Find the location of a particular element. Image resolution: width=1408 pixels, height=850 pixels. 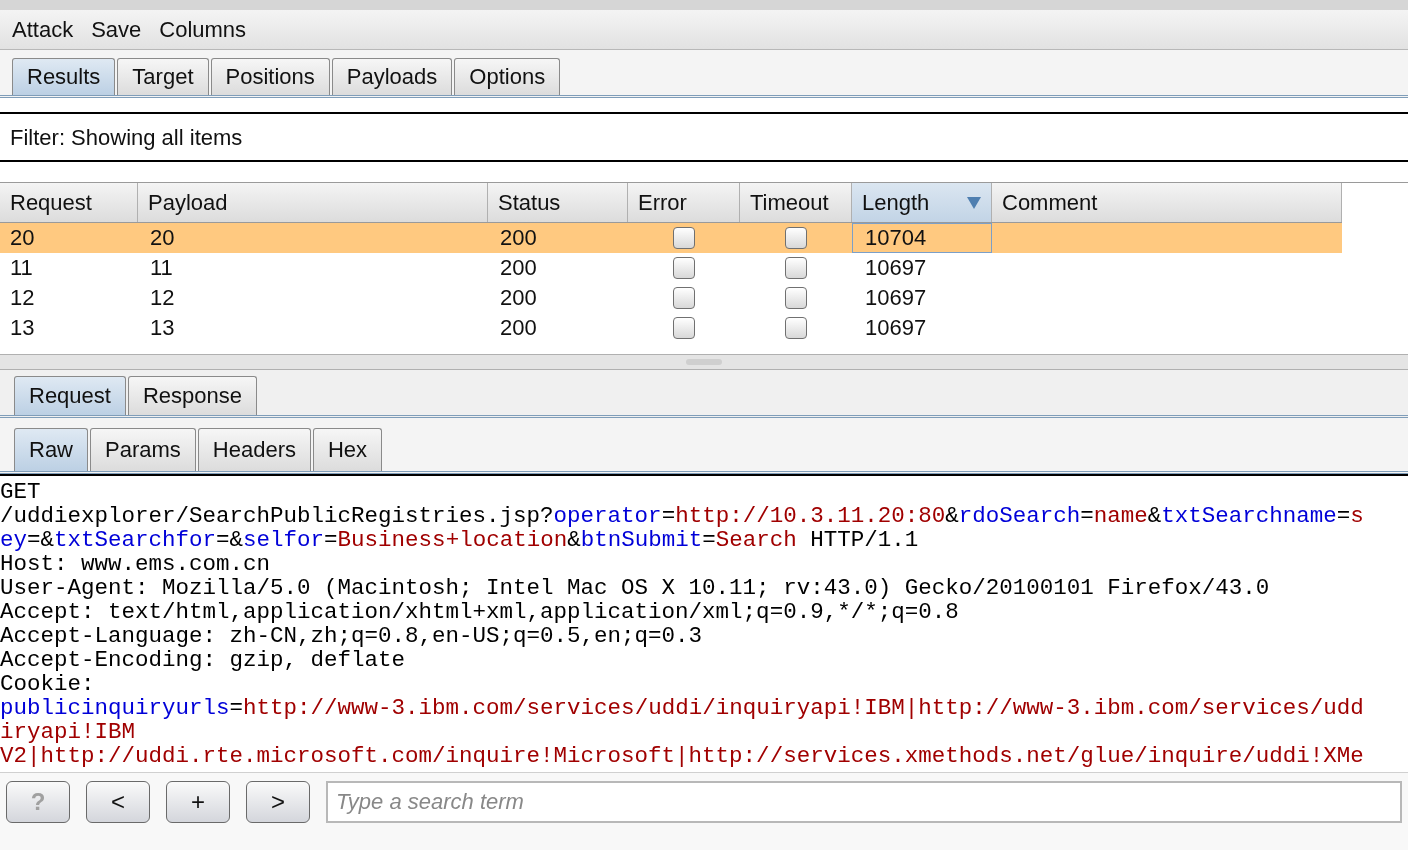

tab: Headers is located at coordinates (254, 449).